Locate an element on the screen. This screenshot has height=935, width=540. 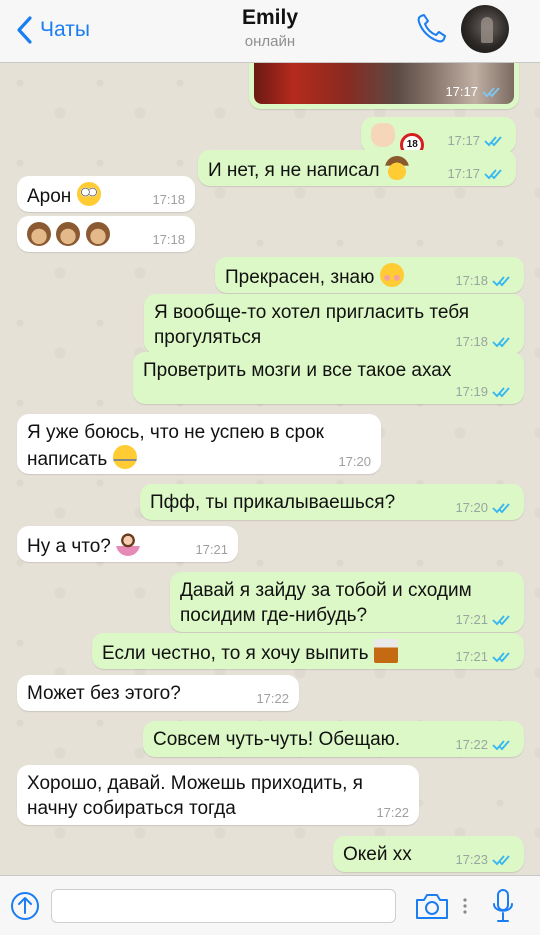
avatar is located at coordinates (485, 29).